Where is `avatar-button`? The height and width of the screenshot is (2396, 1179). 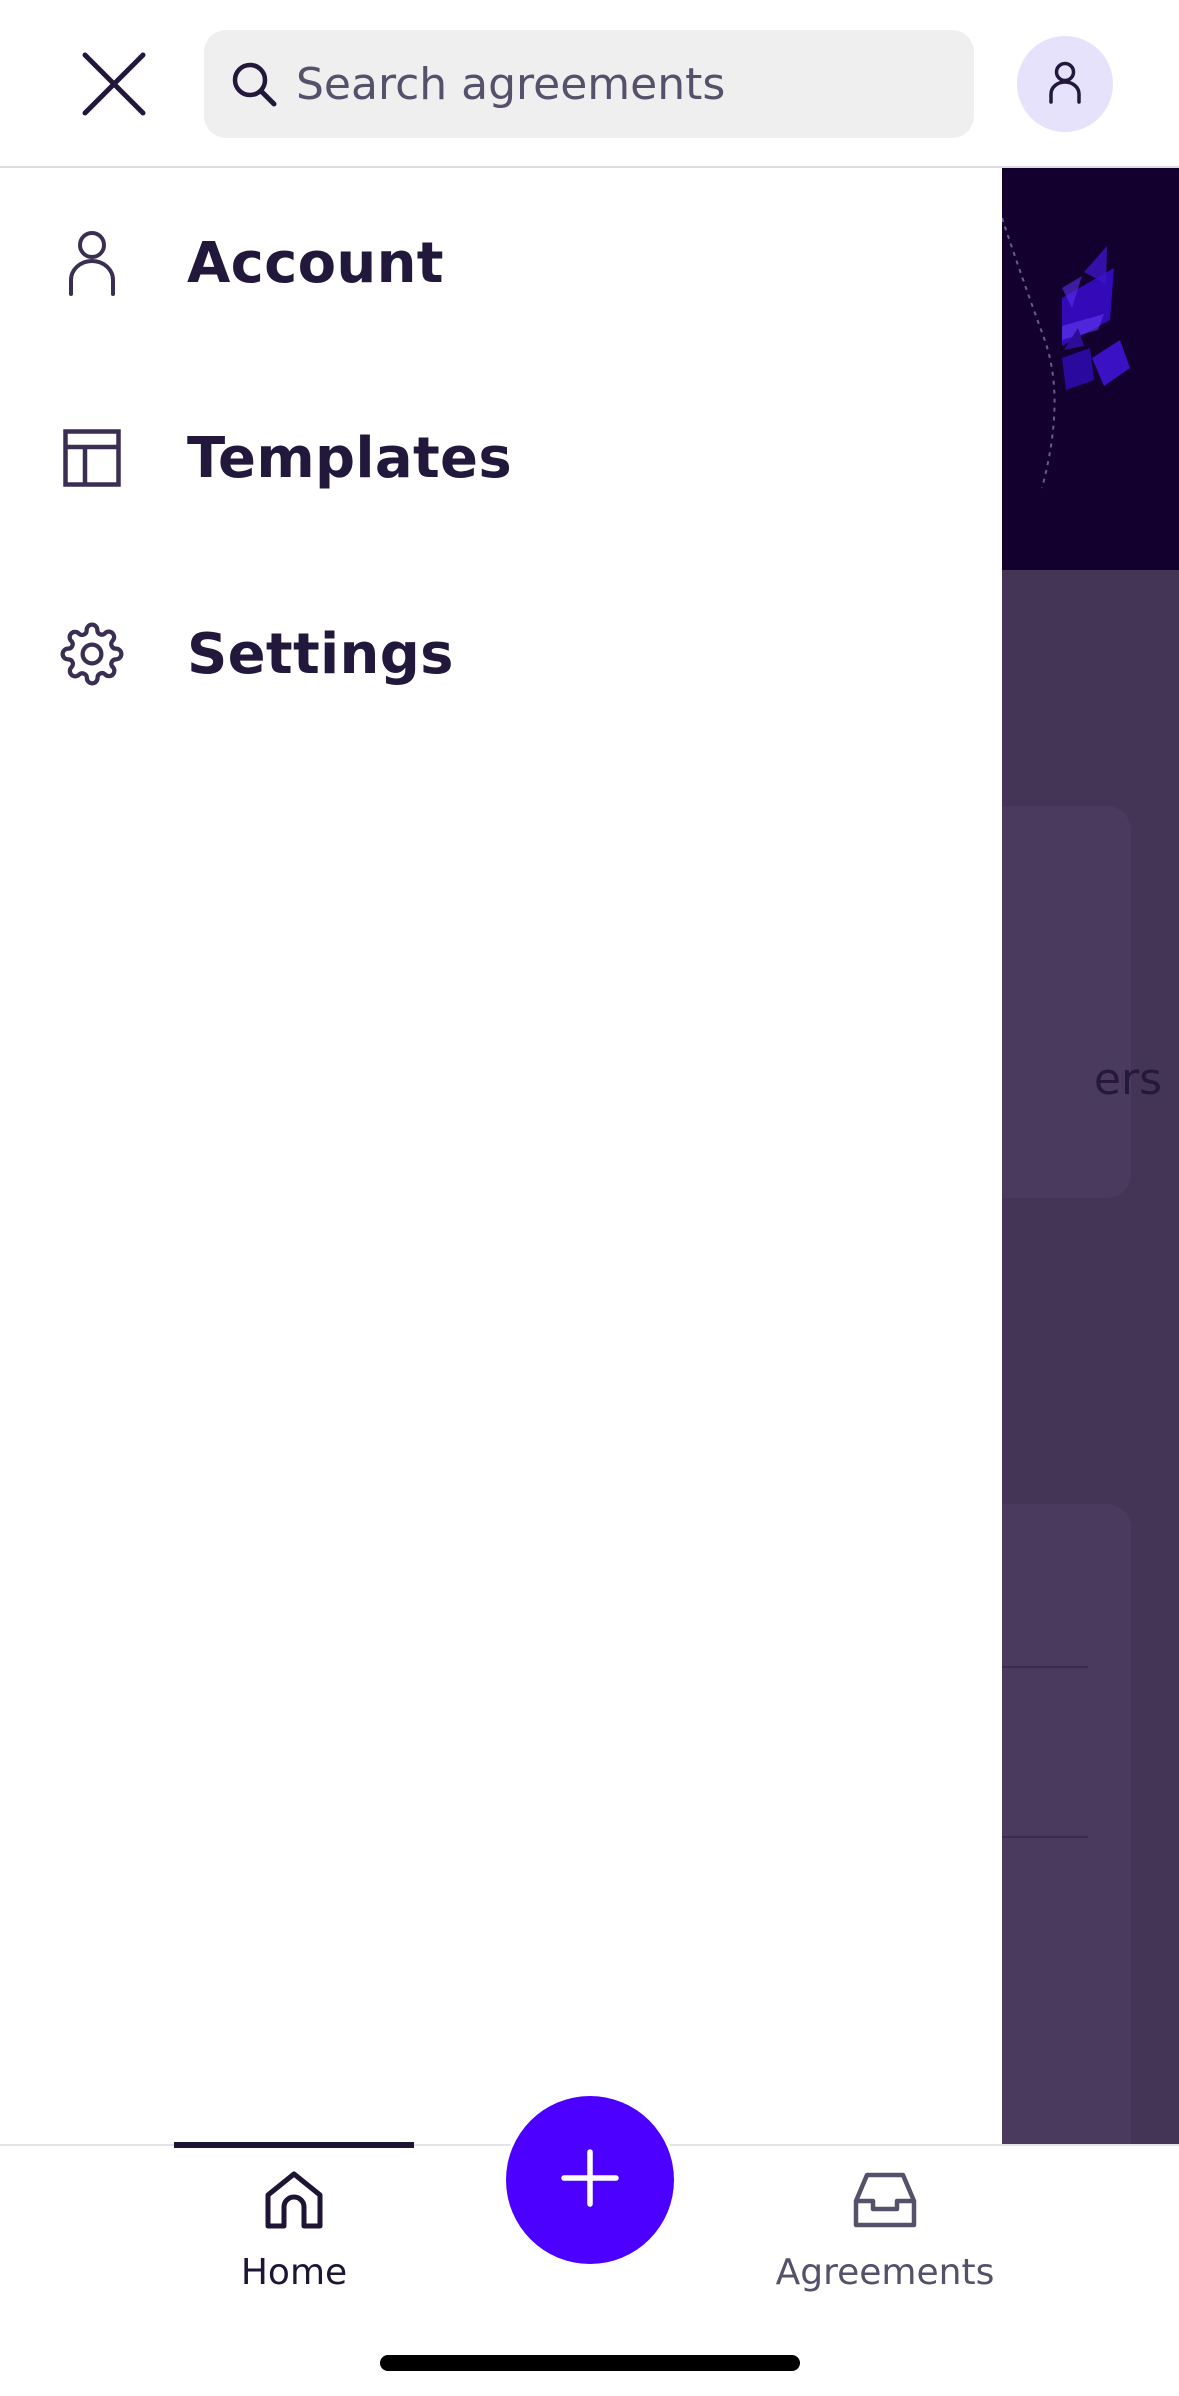 avatar-button is located at coordinates (1065, 84).